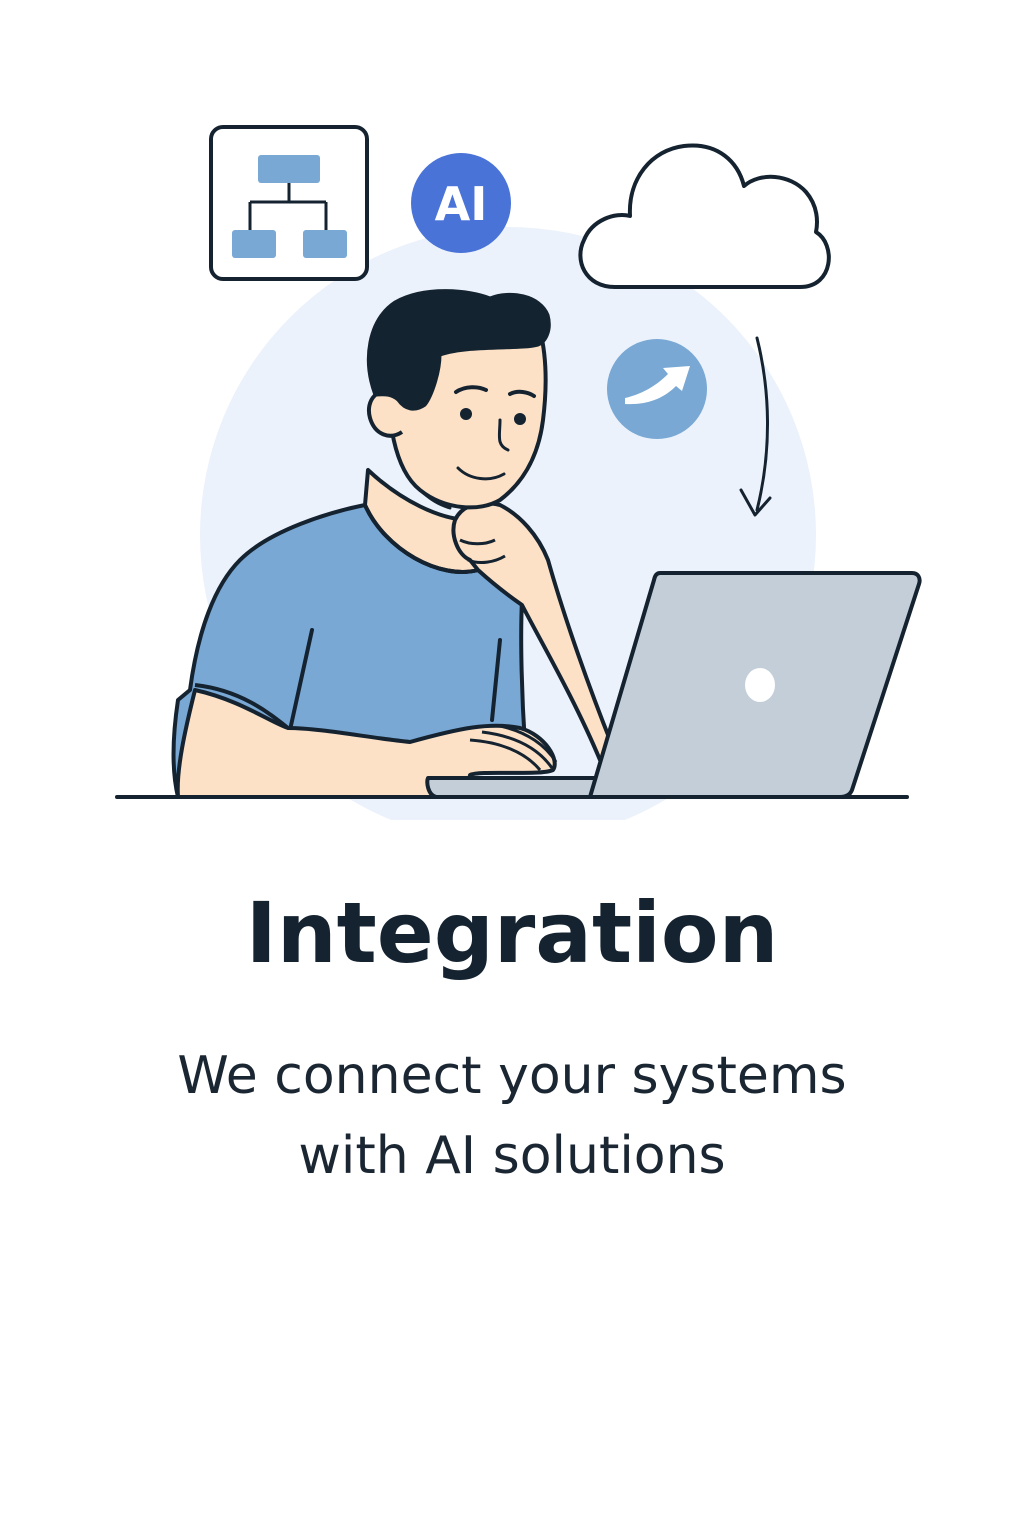  I want to click on ai-badge-label: AI, so click(461, 204).